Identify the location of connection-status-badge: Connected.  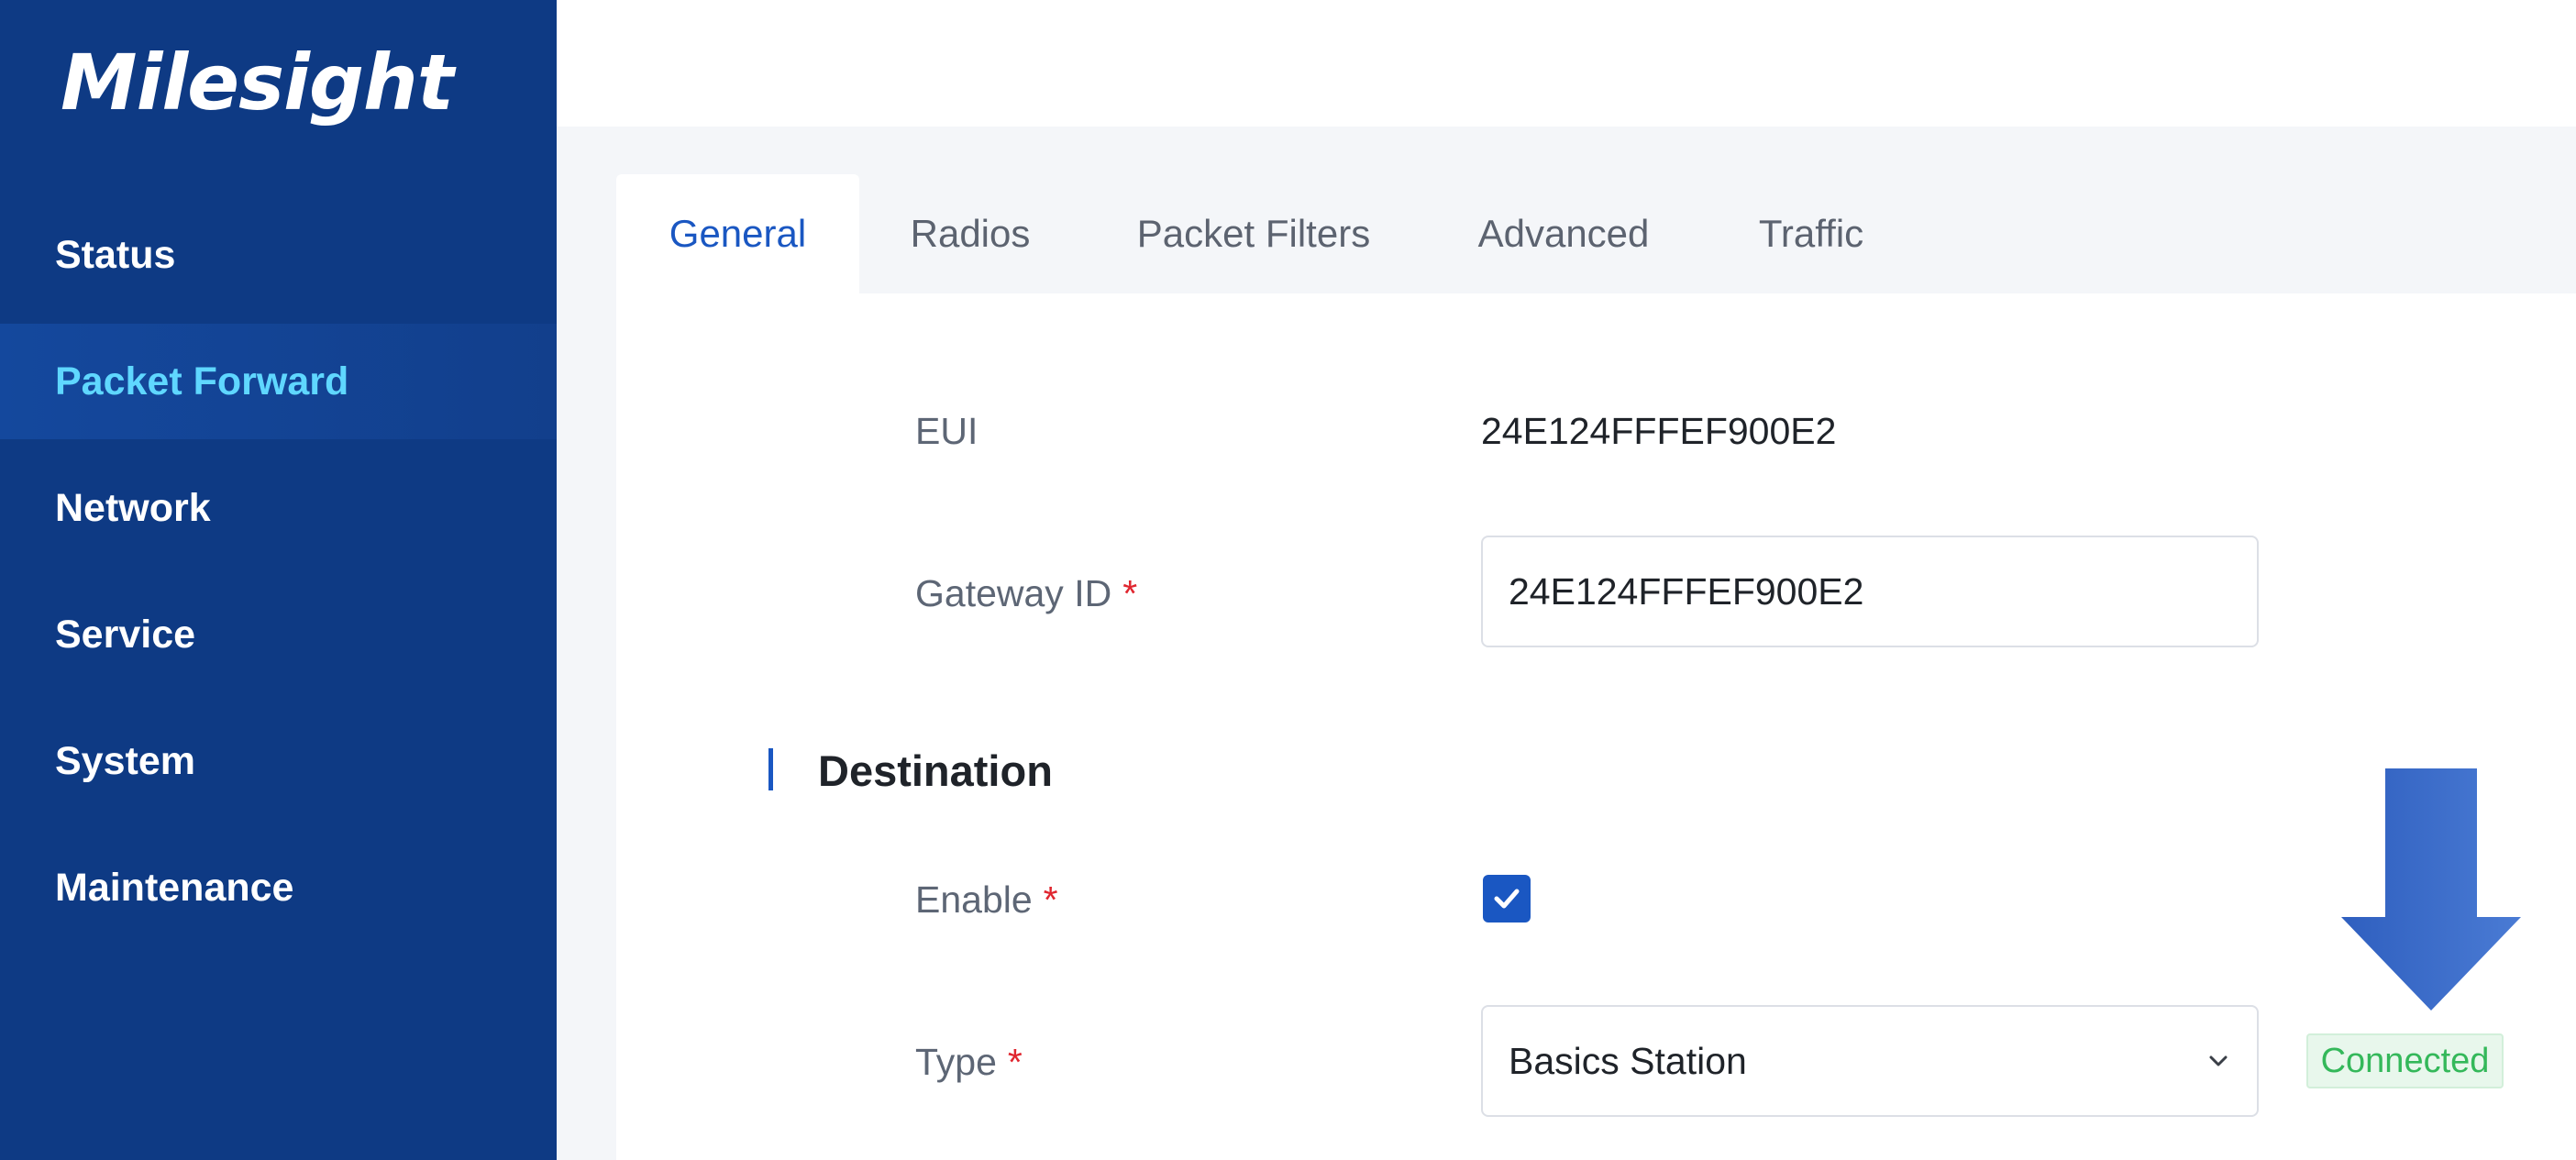
(2405, 1060).